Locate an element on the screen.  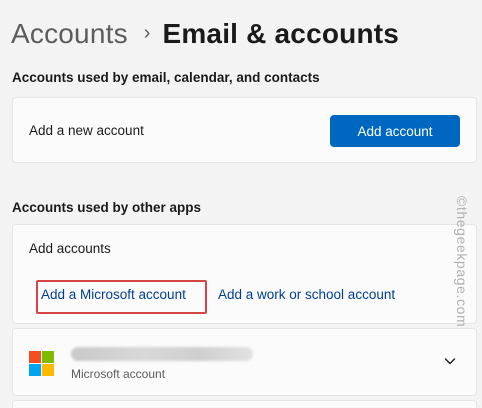
chevron-down-icon is located at coordinates (450, 361).